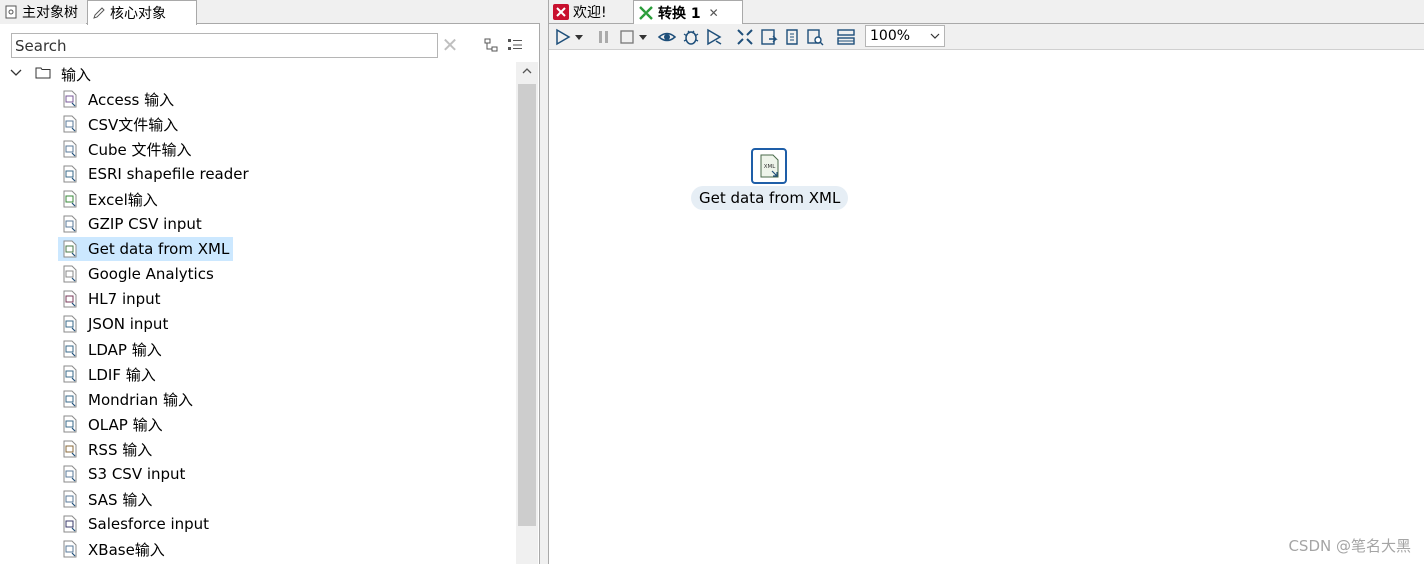 The width and height of the screenshot is (1424, 564). What do you see at coordinates (142, 12) in the screenshot?
I see `tab-core-objects: 核心对象` at bounding box center [142, 12].